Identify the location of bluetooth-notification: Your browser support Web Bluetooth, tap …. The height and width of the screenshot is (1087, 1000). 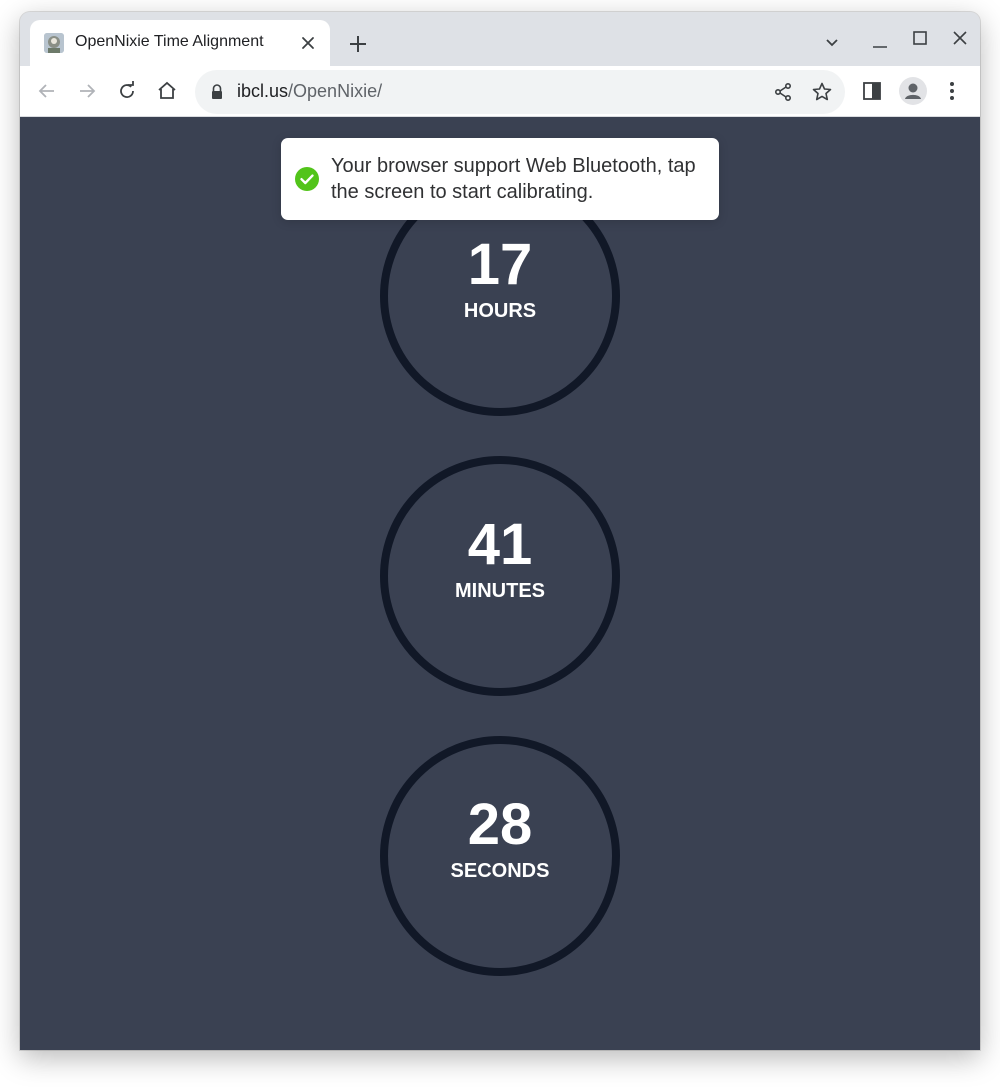
(500, 179).